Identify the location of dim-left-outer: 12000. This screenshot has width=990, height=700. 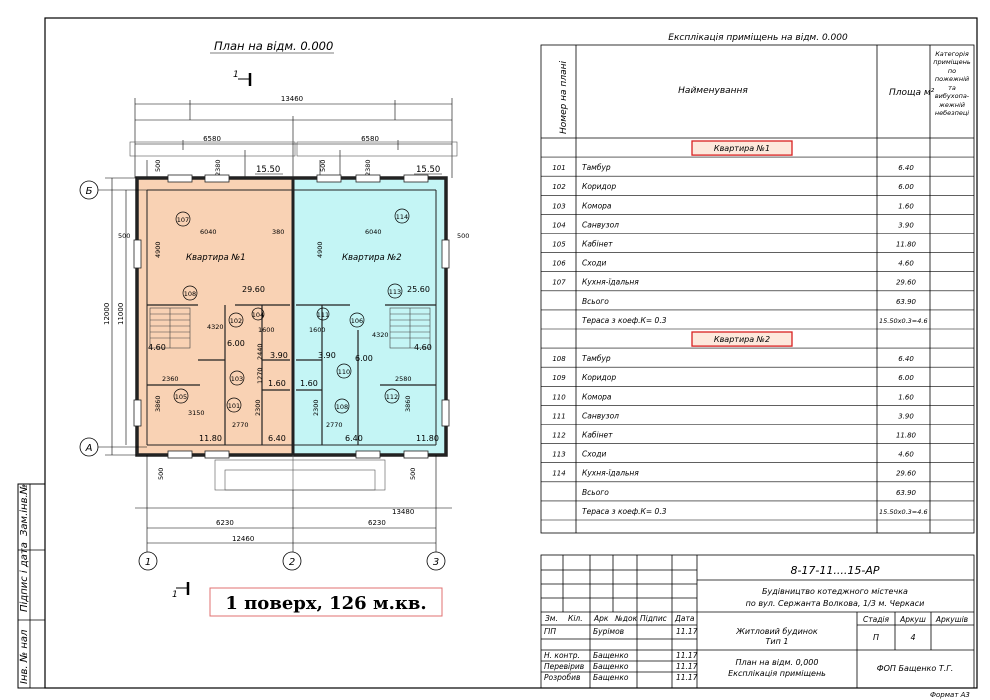
(107, 314).